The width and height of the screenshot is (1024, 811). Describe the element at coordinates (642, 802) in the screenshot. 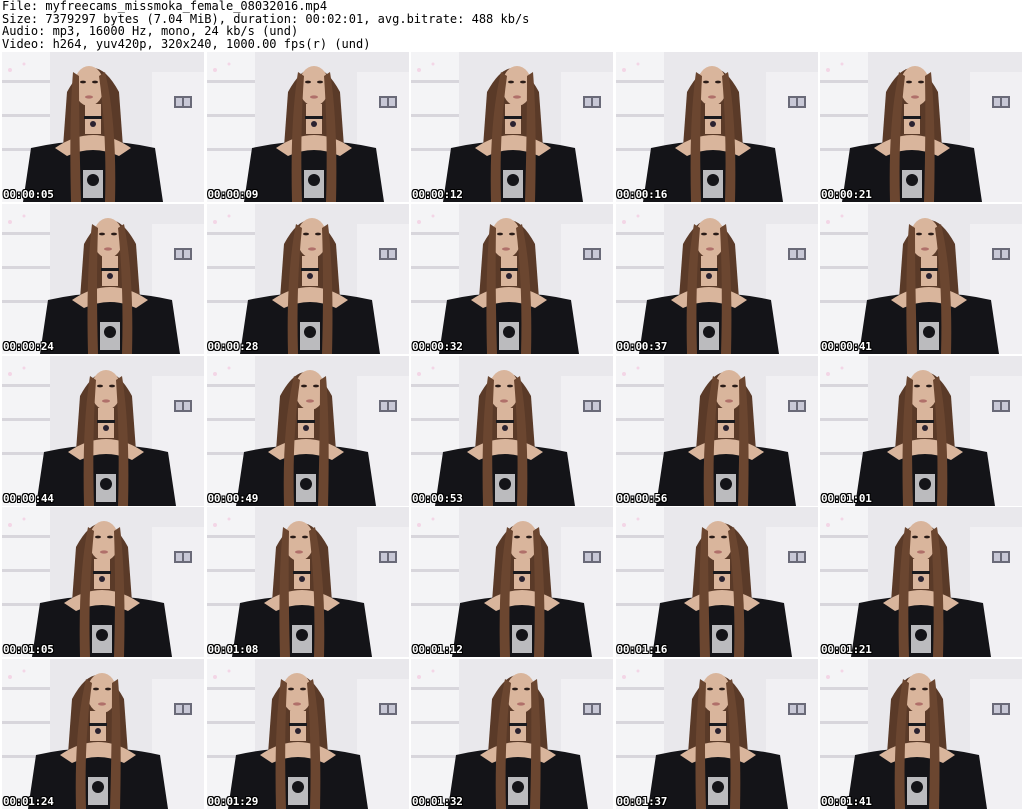

I see `frame-timestamp: 00:01:37` at that location.